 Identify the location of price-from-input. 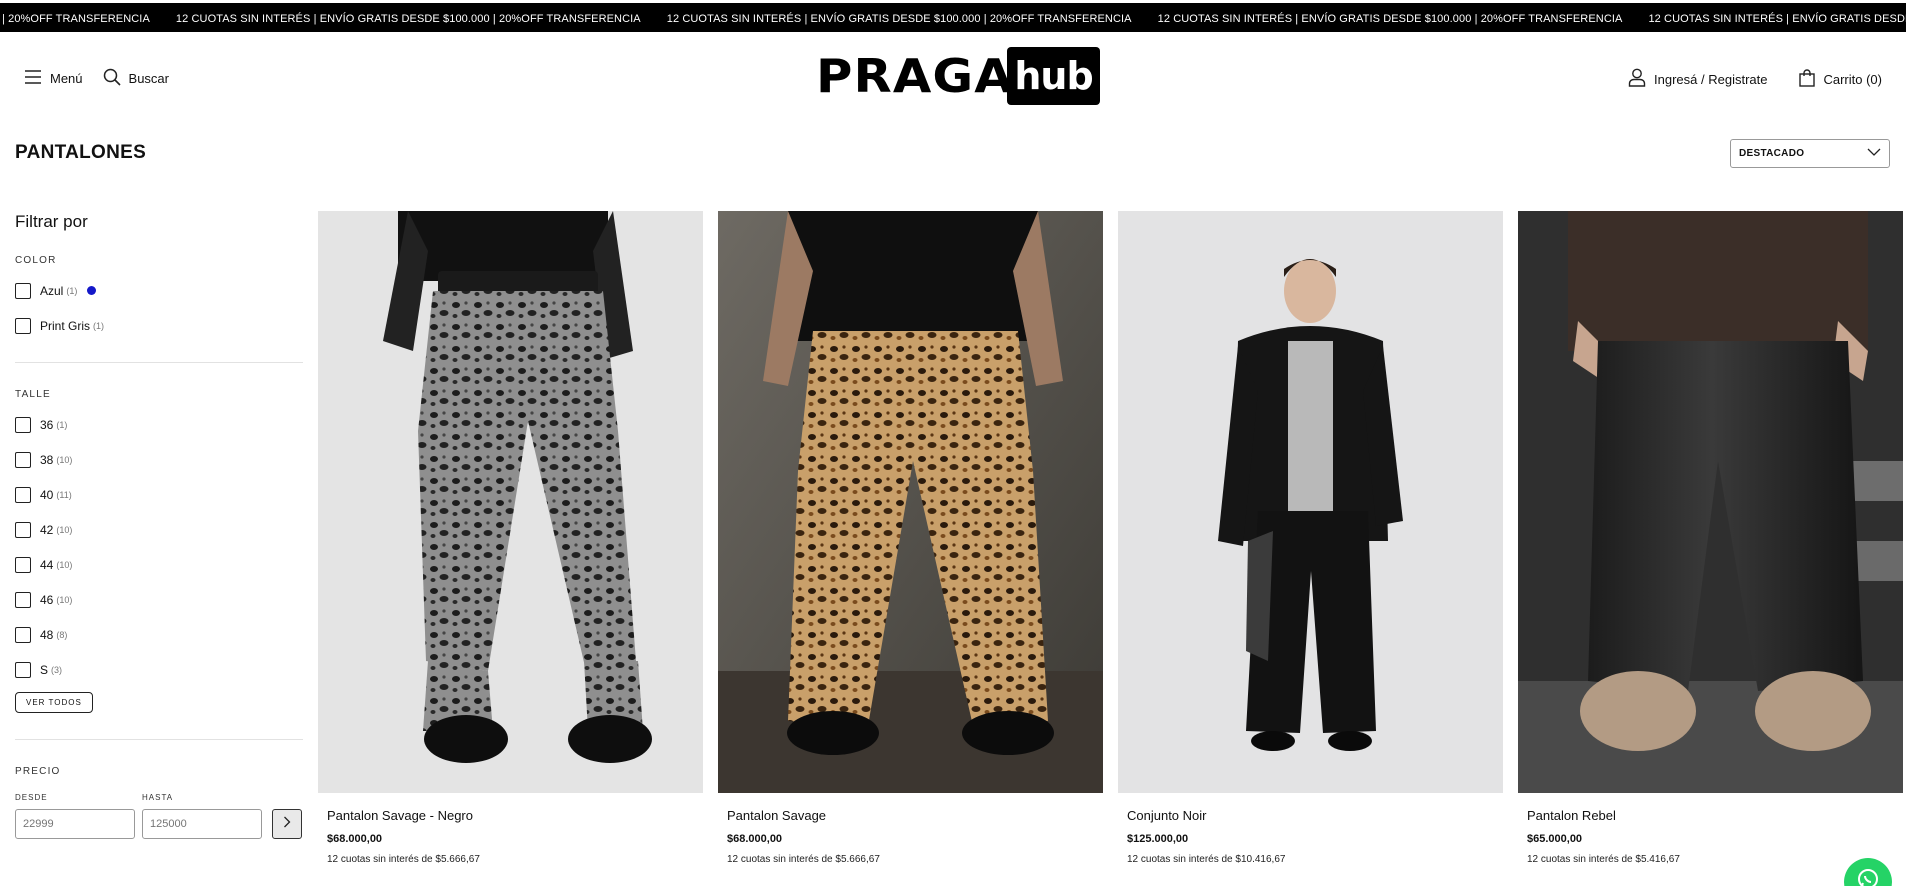
(75, 824).